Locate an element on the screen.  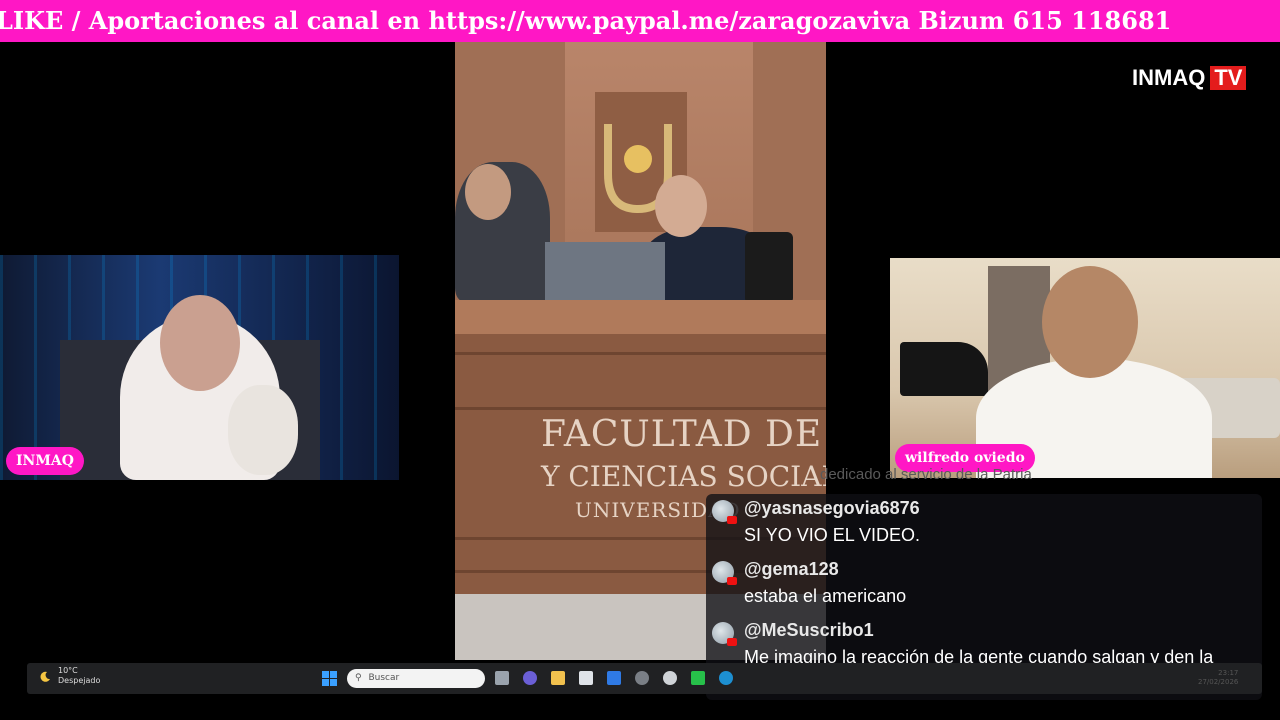
host-name-tag: INMAQ is located at coordinates (45, 461).